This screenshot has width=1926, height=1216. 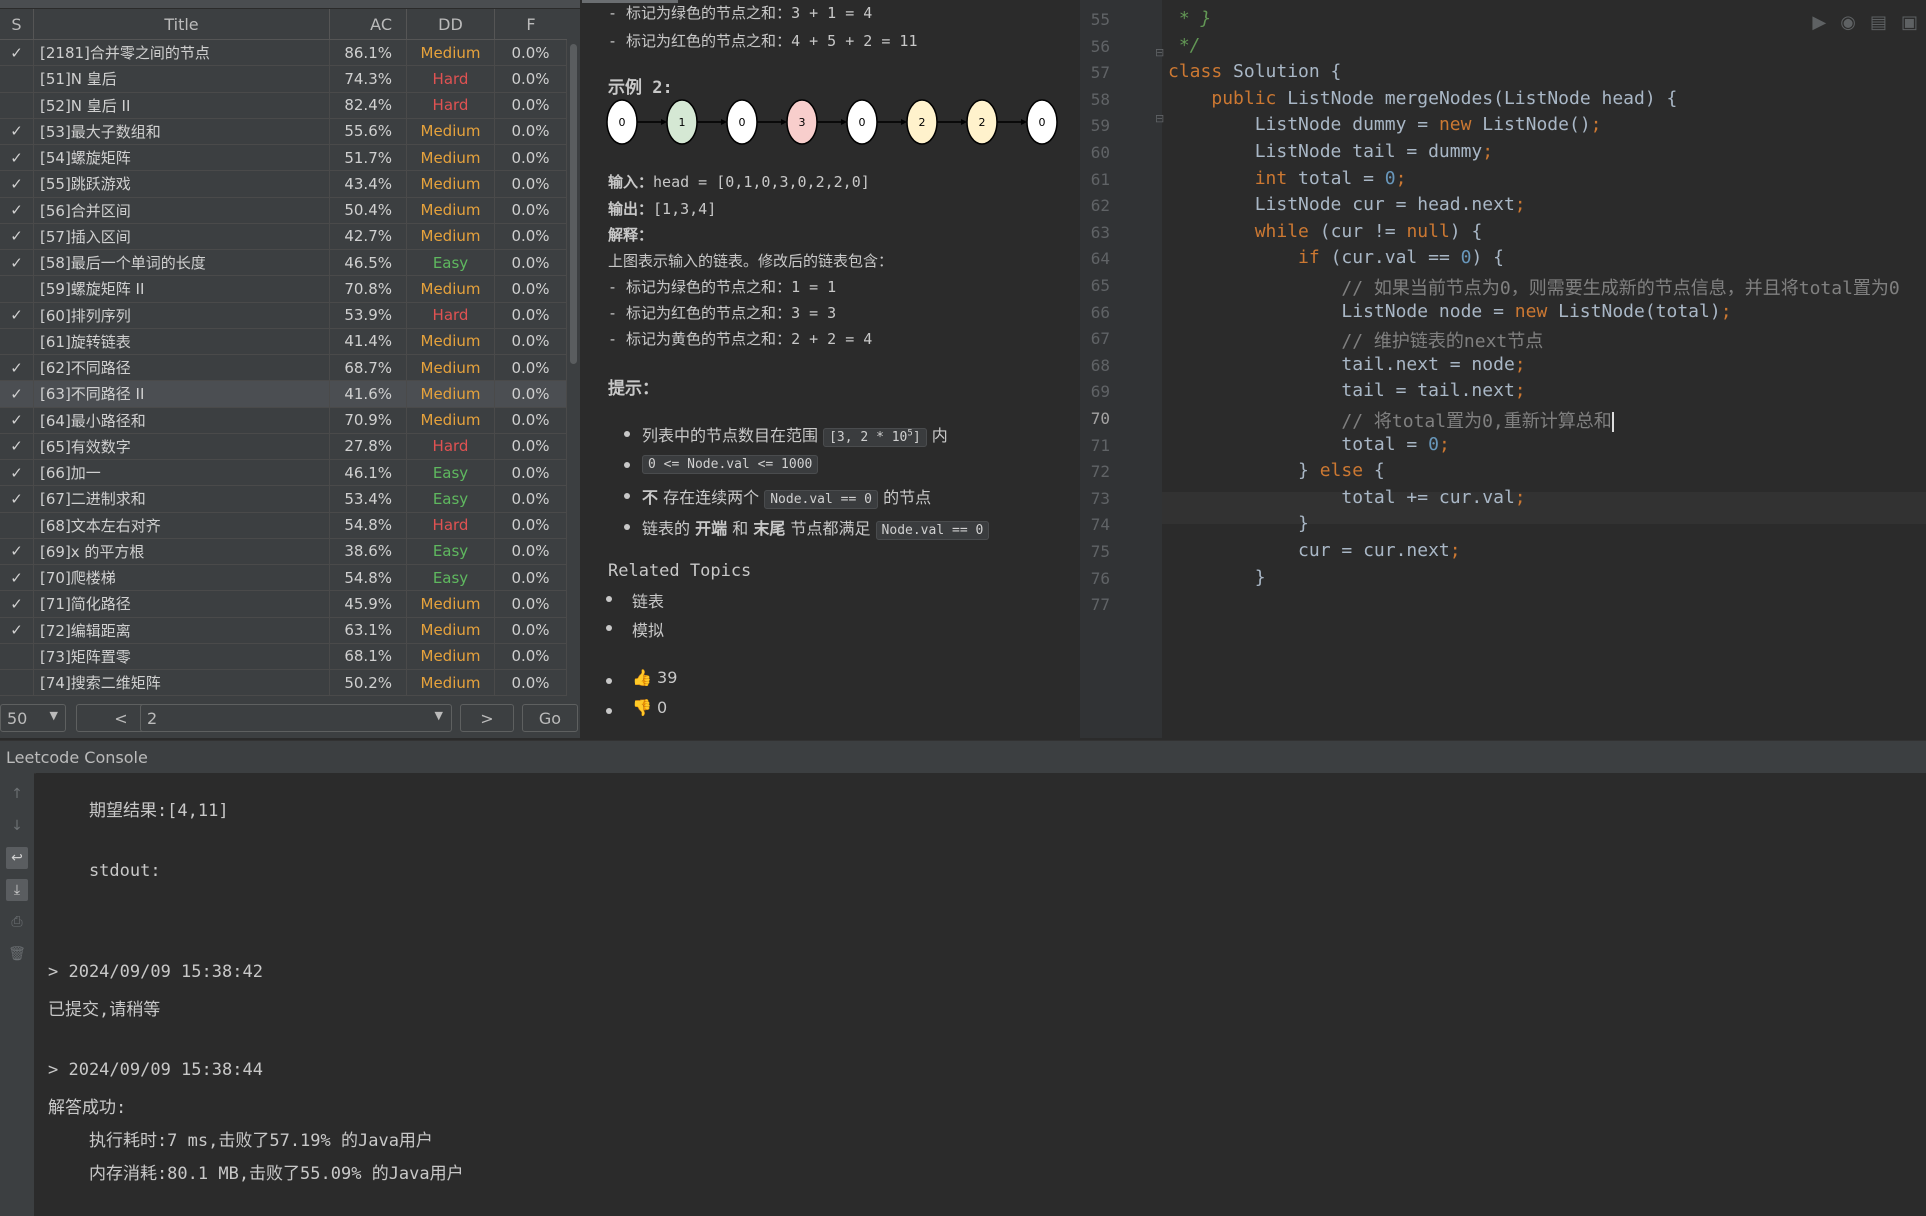 What do you see at coordinates (487, 718) in the screenshot?
I see `next-page-button: >` at bounding box center [487, 718].